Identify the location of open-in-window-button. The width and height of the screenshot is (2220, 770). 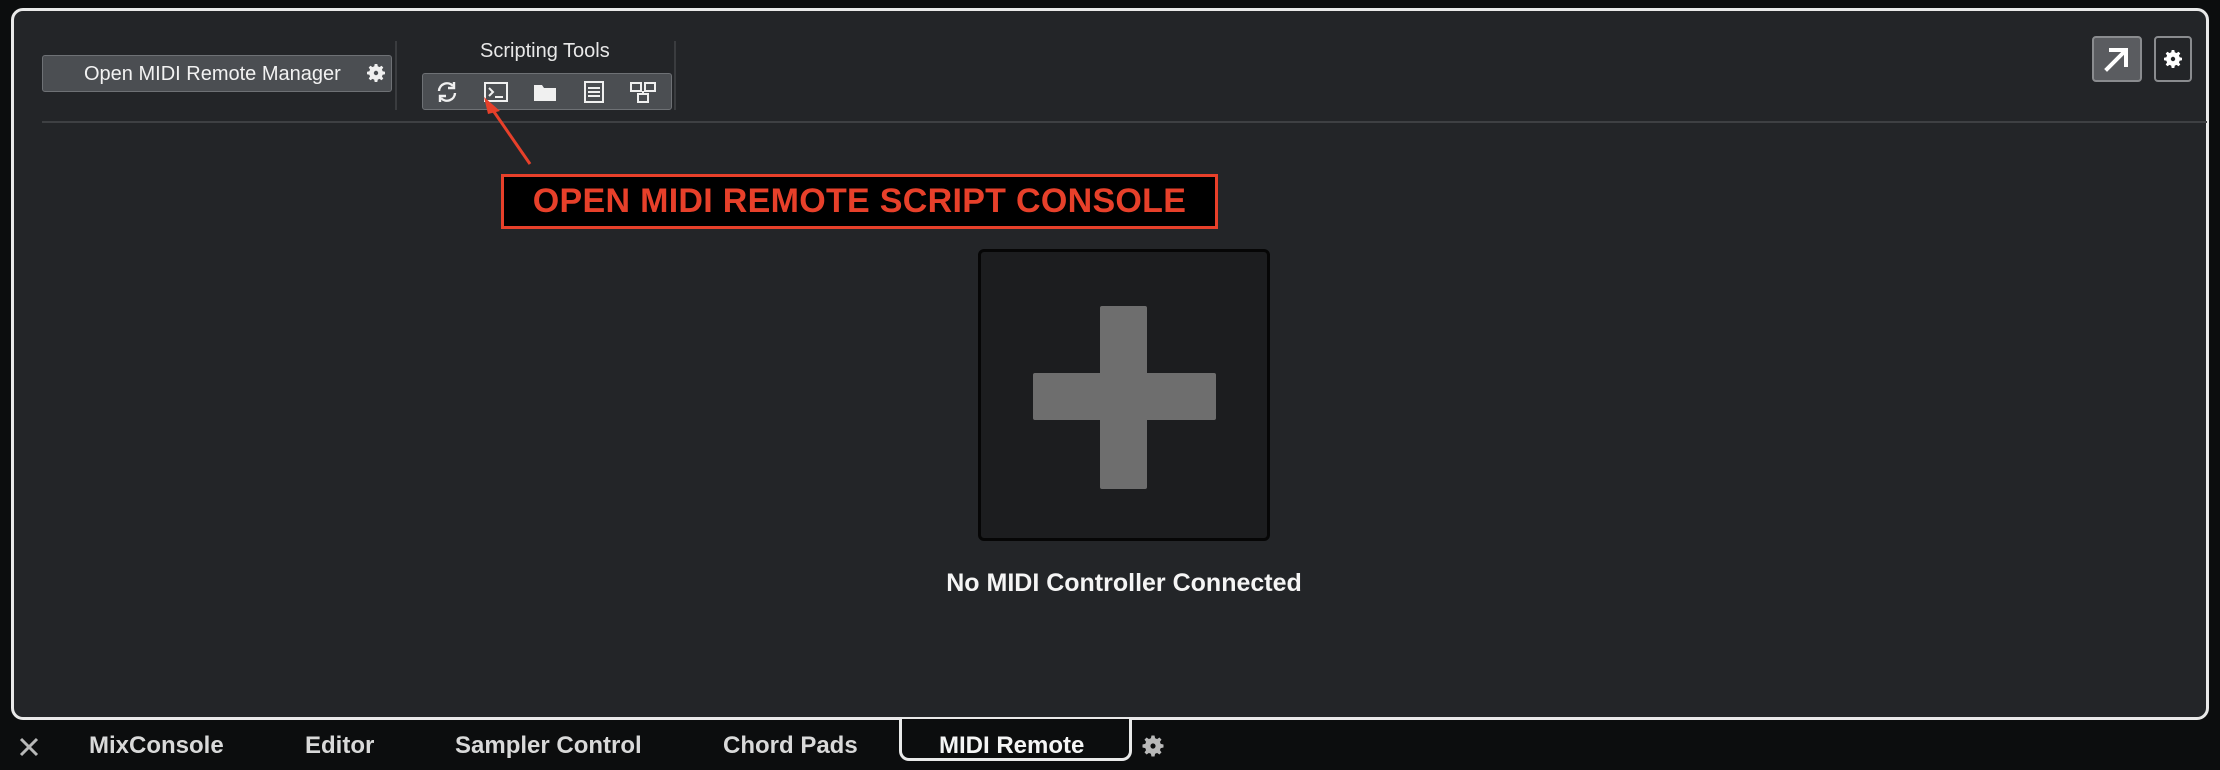
(2117, 59).